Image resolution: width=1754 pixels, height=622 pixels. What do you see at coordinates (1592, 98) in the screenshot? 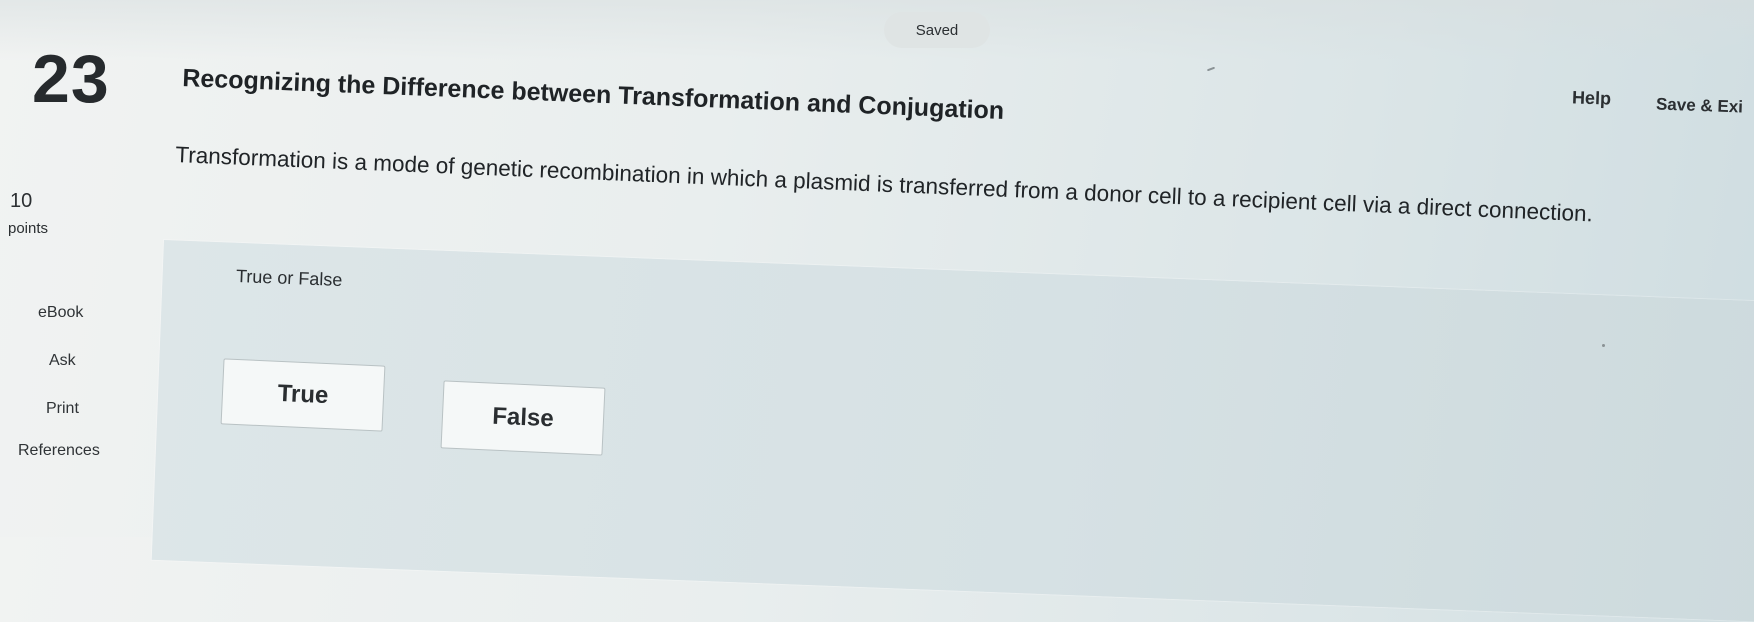
I see `help-link: Help` at bounding box center [1592, 98].